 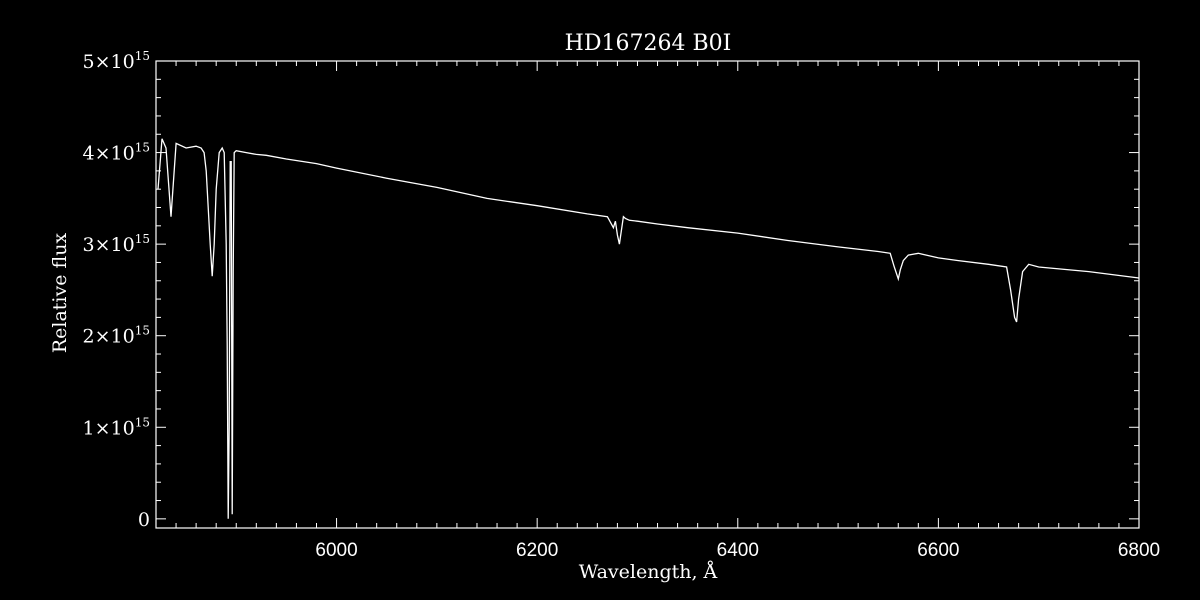 What do you see at coordinates (336, 550) in the screenshot?
I see `x-tick-label: 6000` at bounding box center [336, 550].